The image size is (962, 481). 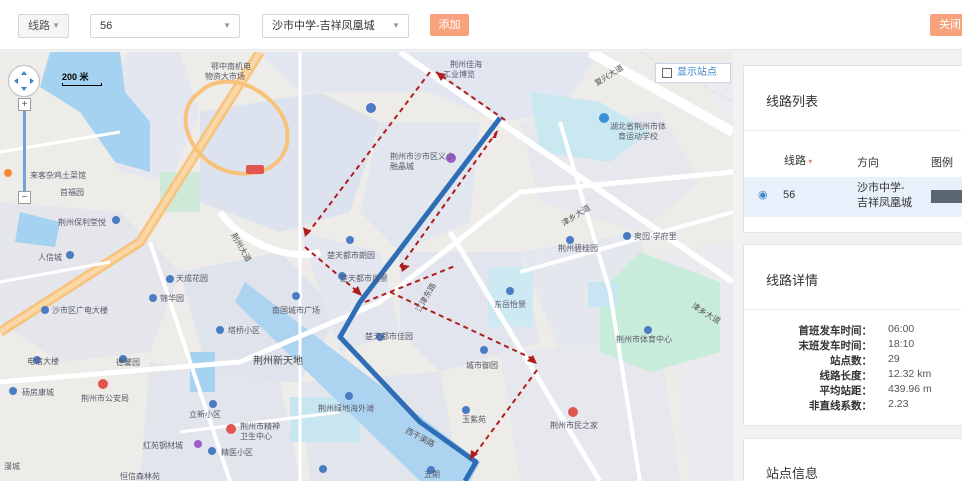 What do you see at coordinates (364, 278) in the screenshot?
I see `map-label: 楚天都市尚景` at bounding box center [364, 278].